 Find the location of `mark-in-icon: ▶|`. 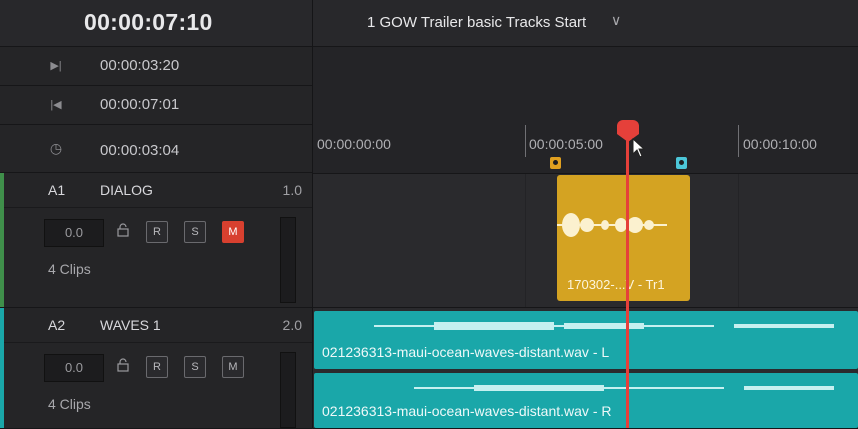

mark-in-icon: ▶| is located at coordinates (56, 66).